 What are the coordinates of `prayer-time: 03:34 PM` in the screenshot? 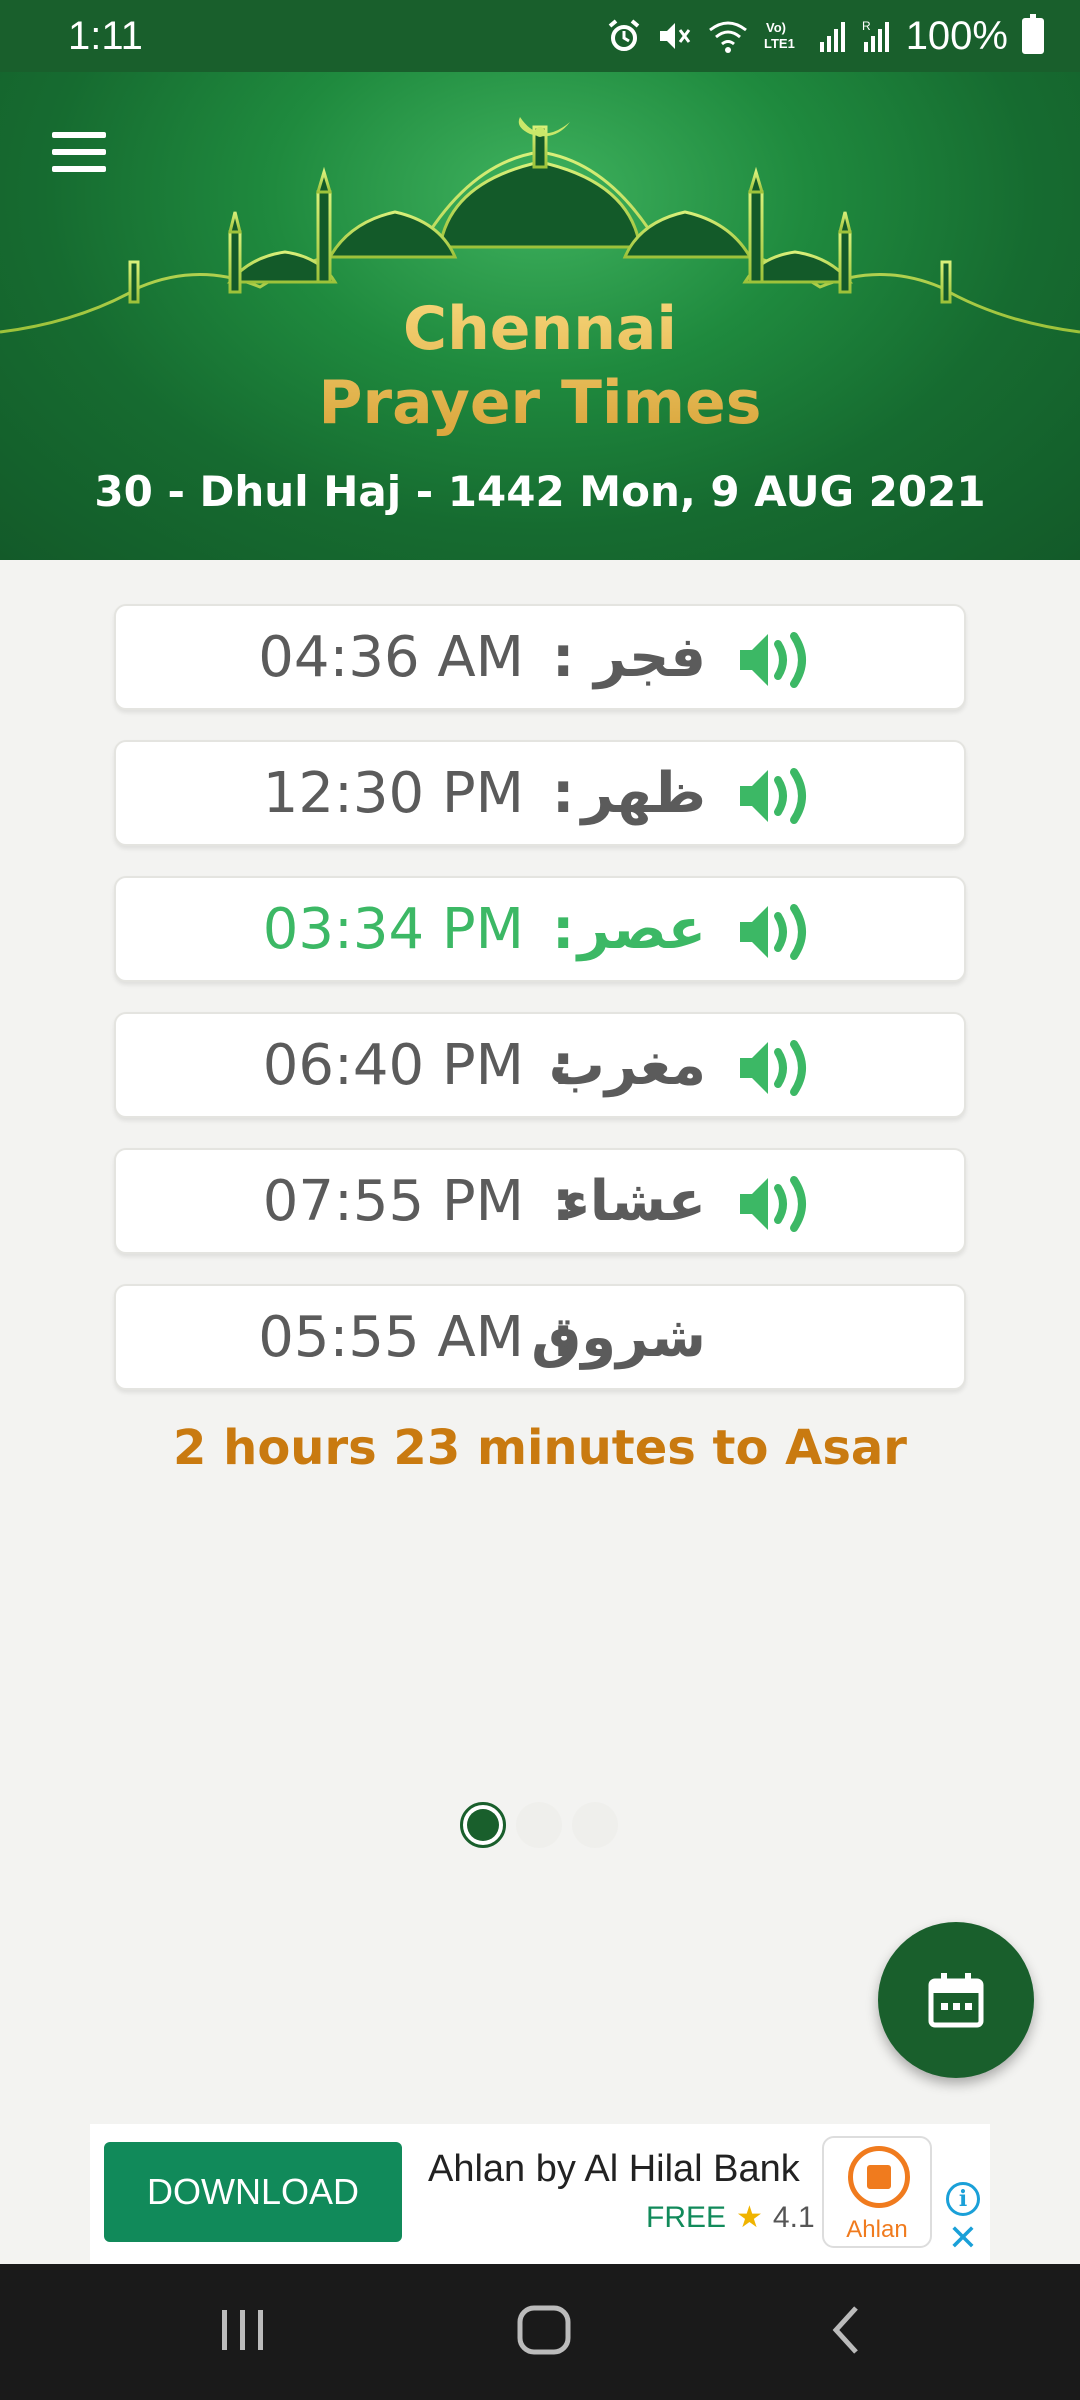 It's located at (393, 929).